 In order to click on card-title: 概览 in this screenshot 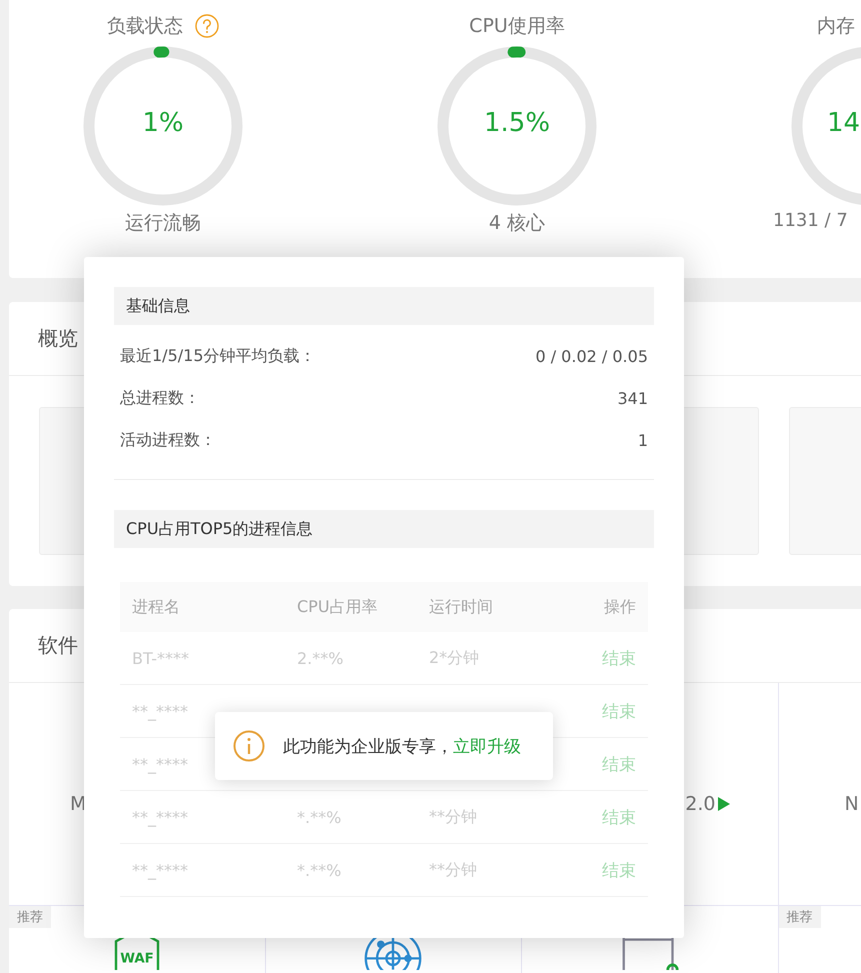, I will do `click(58, 338)`.